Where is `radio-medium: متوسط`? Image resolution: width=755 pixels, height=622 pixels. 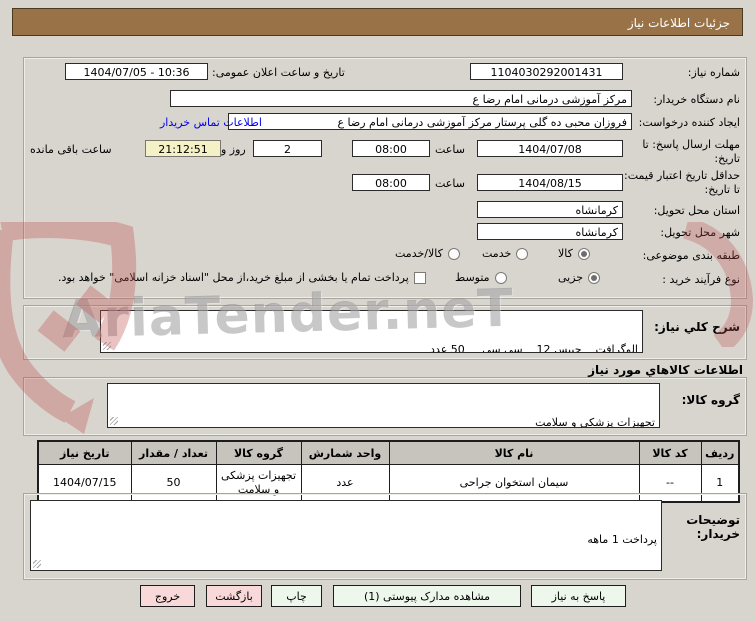 radio-medium: متوسط is located at coordinates (481, 277).